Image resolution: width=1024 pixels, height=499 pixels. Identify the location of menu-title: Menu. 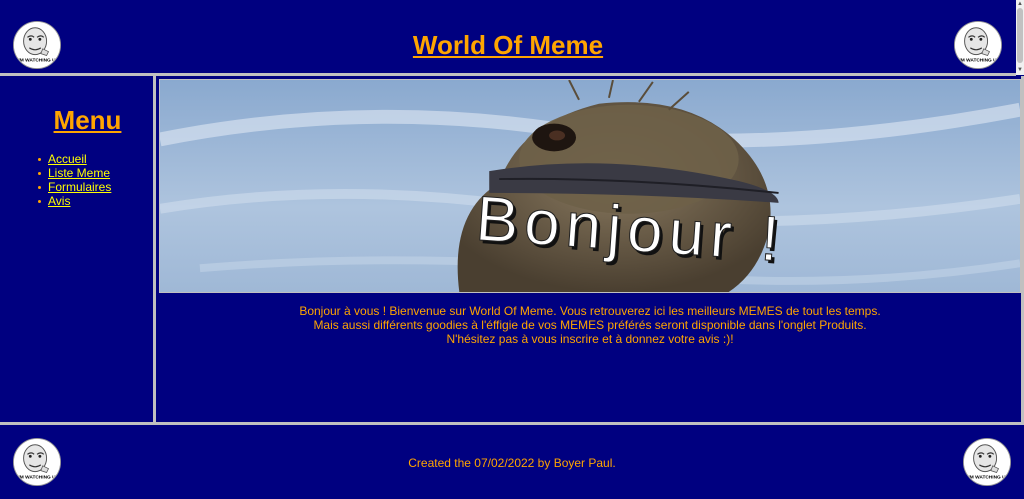
(87, 120).